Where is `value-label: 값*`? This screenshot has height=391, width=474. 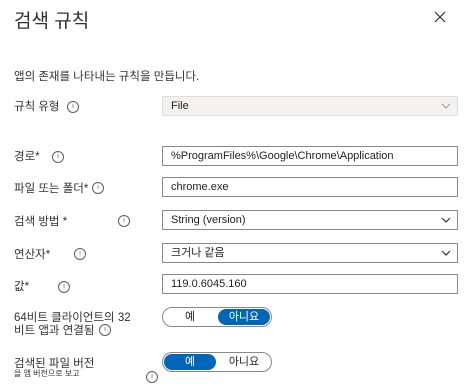
value-label: 값* is located at coordinates (22, 287).